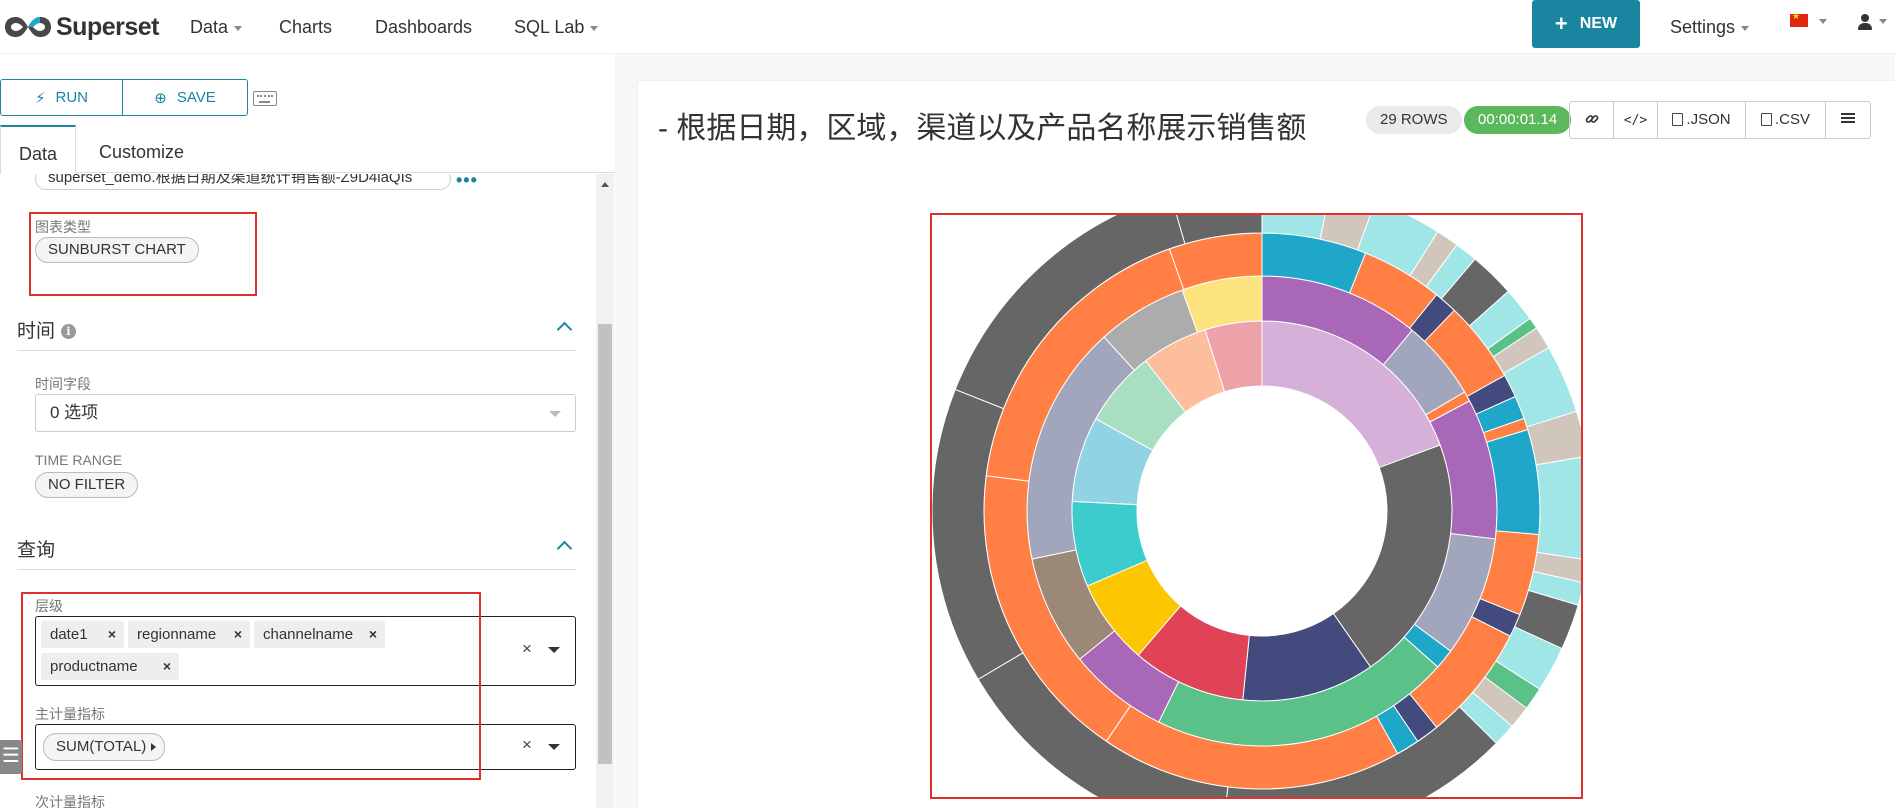  What do you see at coordinates (305, 413) in the screenshot?
I see `time-column-select: 0 选项` at bounding box center [305, 413].